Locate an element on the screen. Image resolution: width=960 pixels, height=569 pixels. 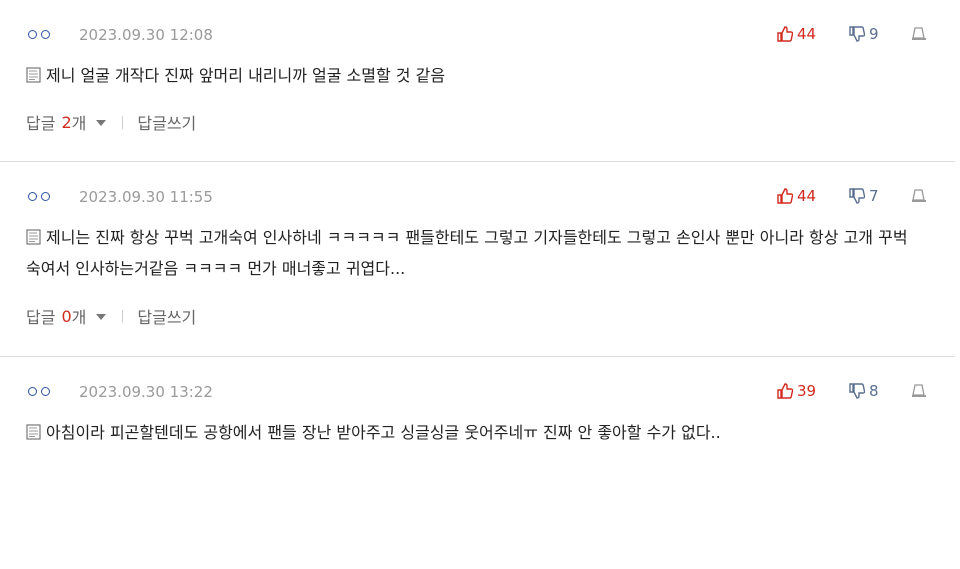
comment-date: 2023.09.30 12:08 is located at coordinates (146, 35).